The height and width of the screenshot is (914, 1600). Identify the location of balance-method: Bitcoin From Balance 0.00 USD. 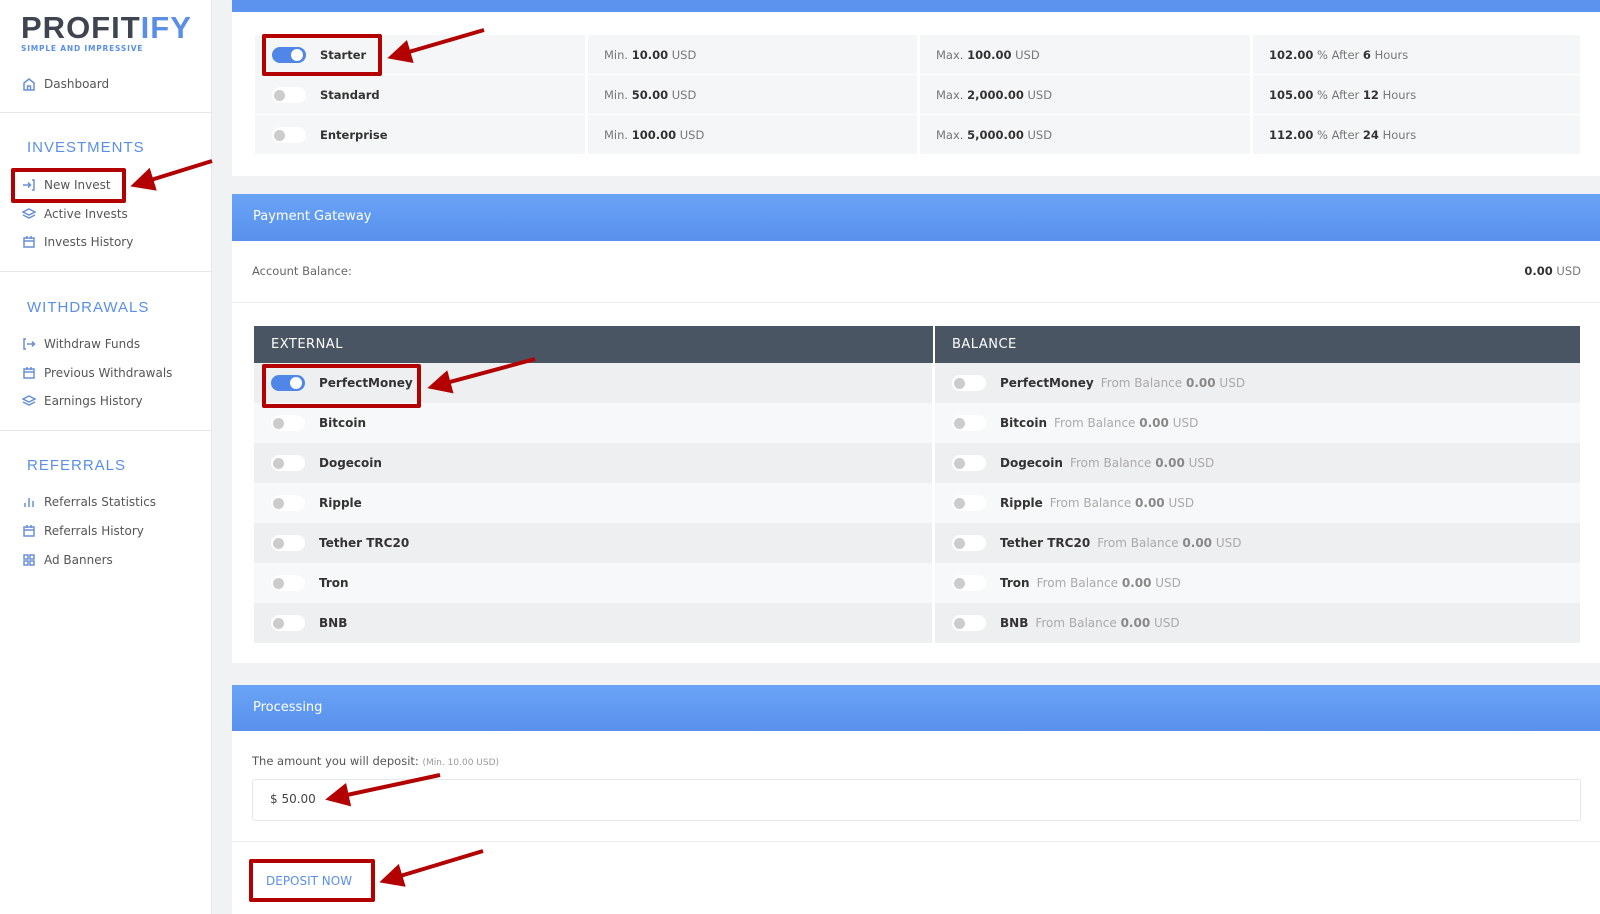
(1257, 423).